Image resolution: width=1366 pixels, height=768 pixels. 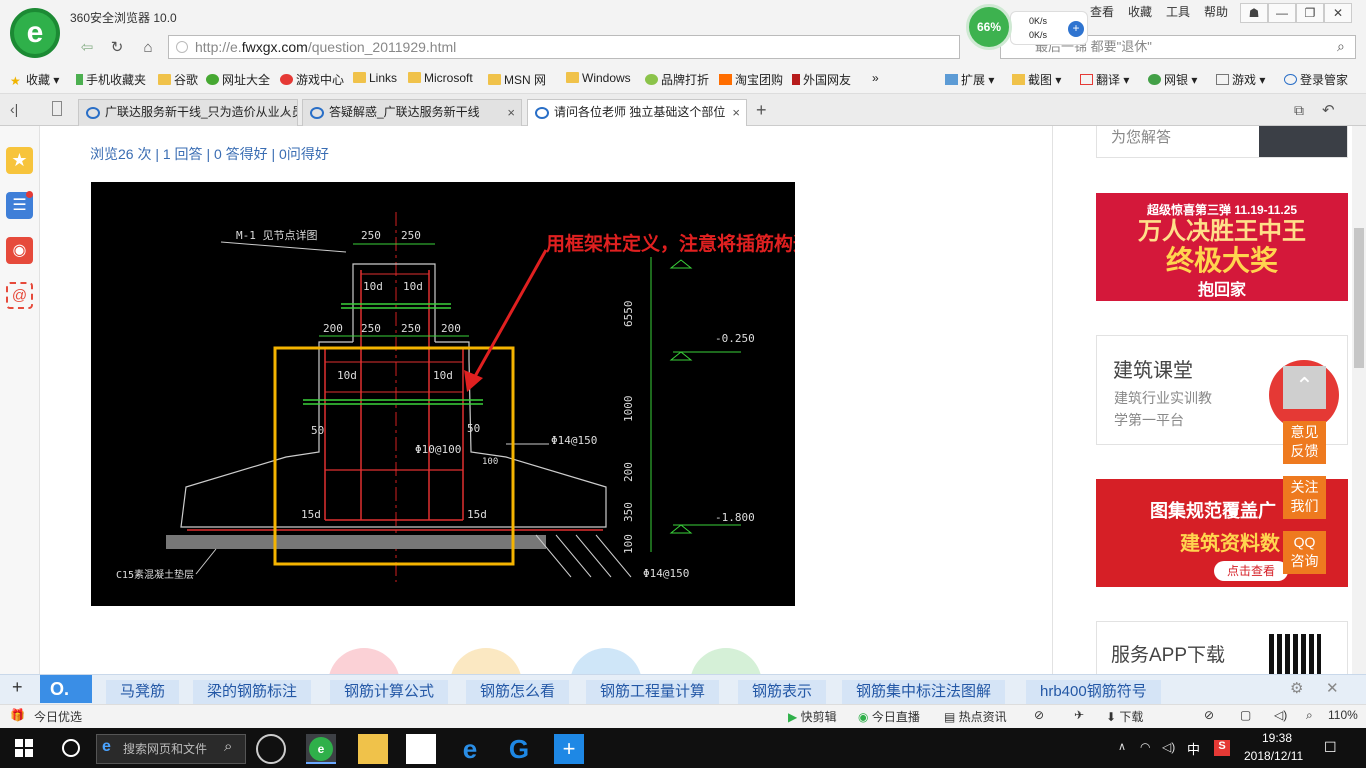 I want to click on close-icon: ✕, so click(x=1332, y=688).